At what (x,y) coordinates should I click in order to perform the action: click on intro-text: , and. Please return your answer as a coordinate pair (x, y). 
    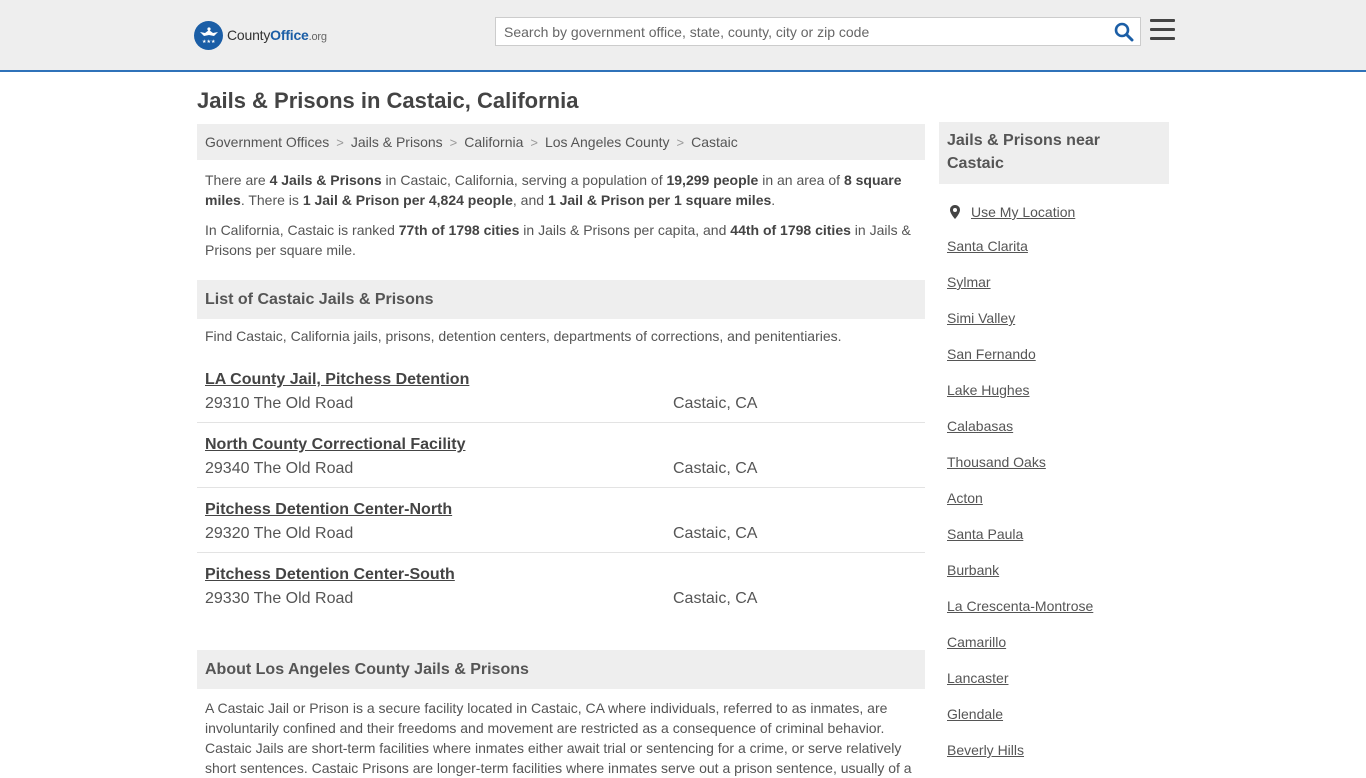
    Looking at the image, I should click on (530, 200).